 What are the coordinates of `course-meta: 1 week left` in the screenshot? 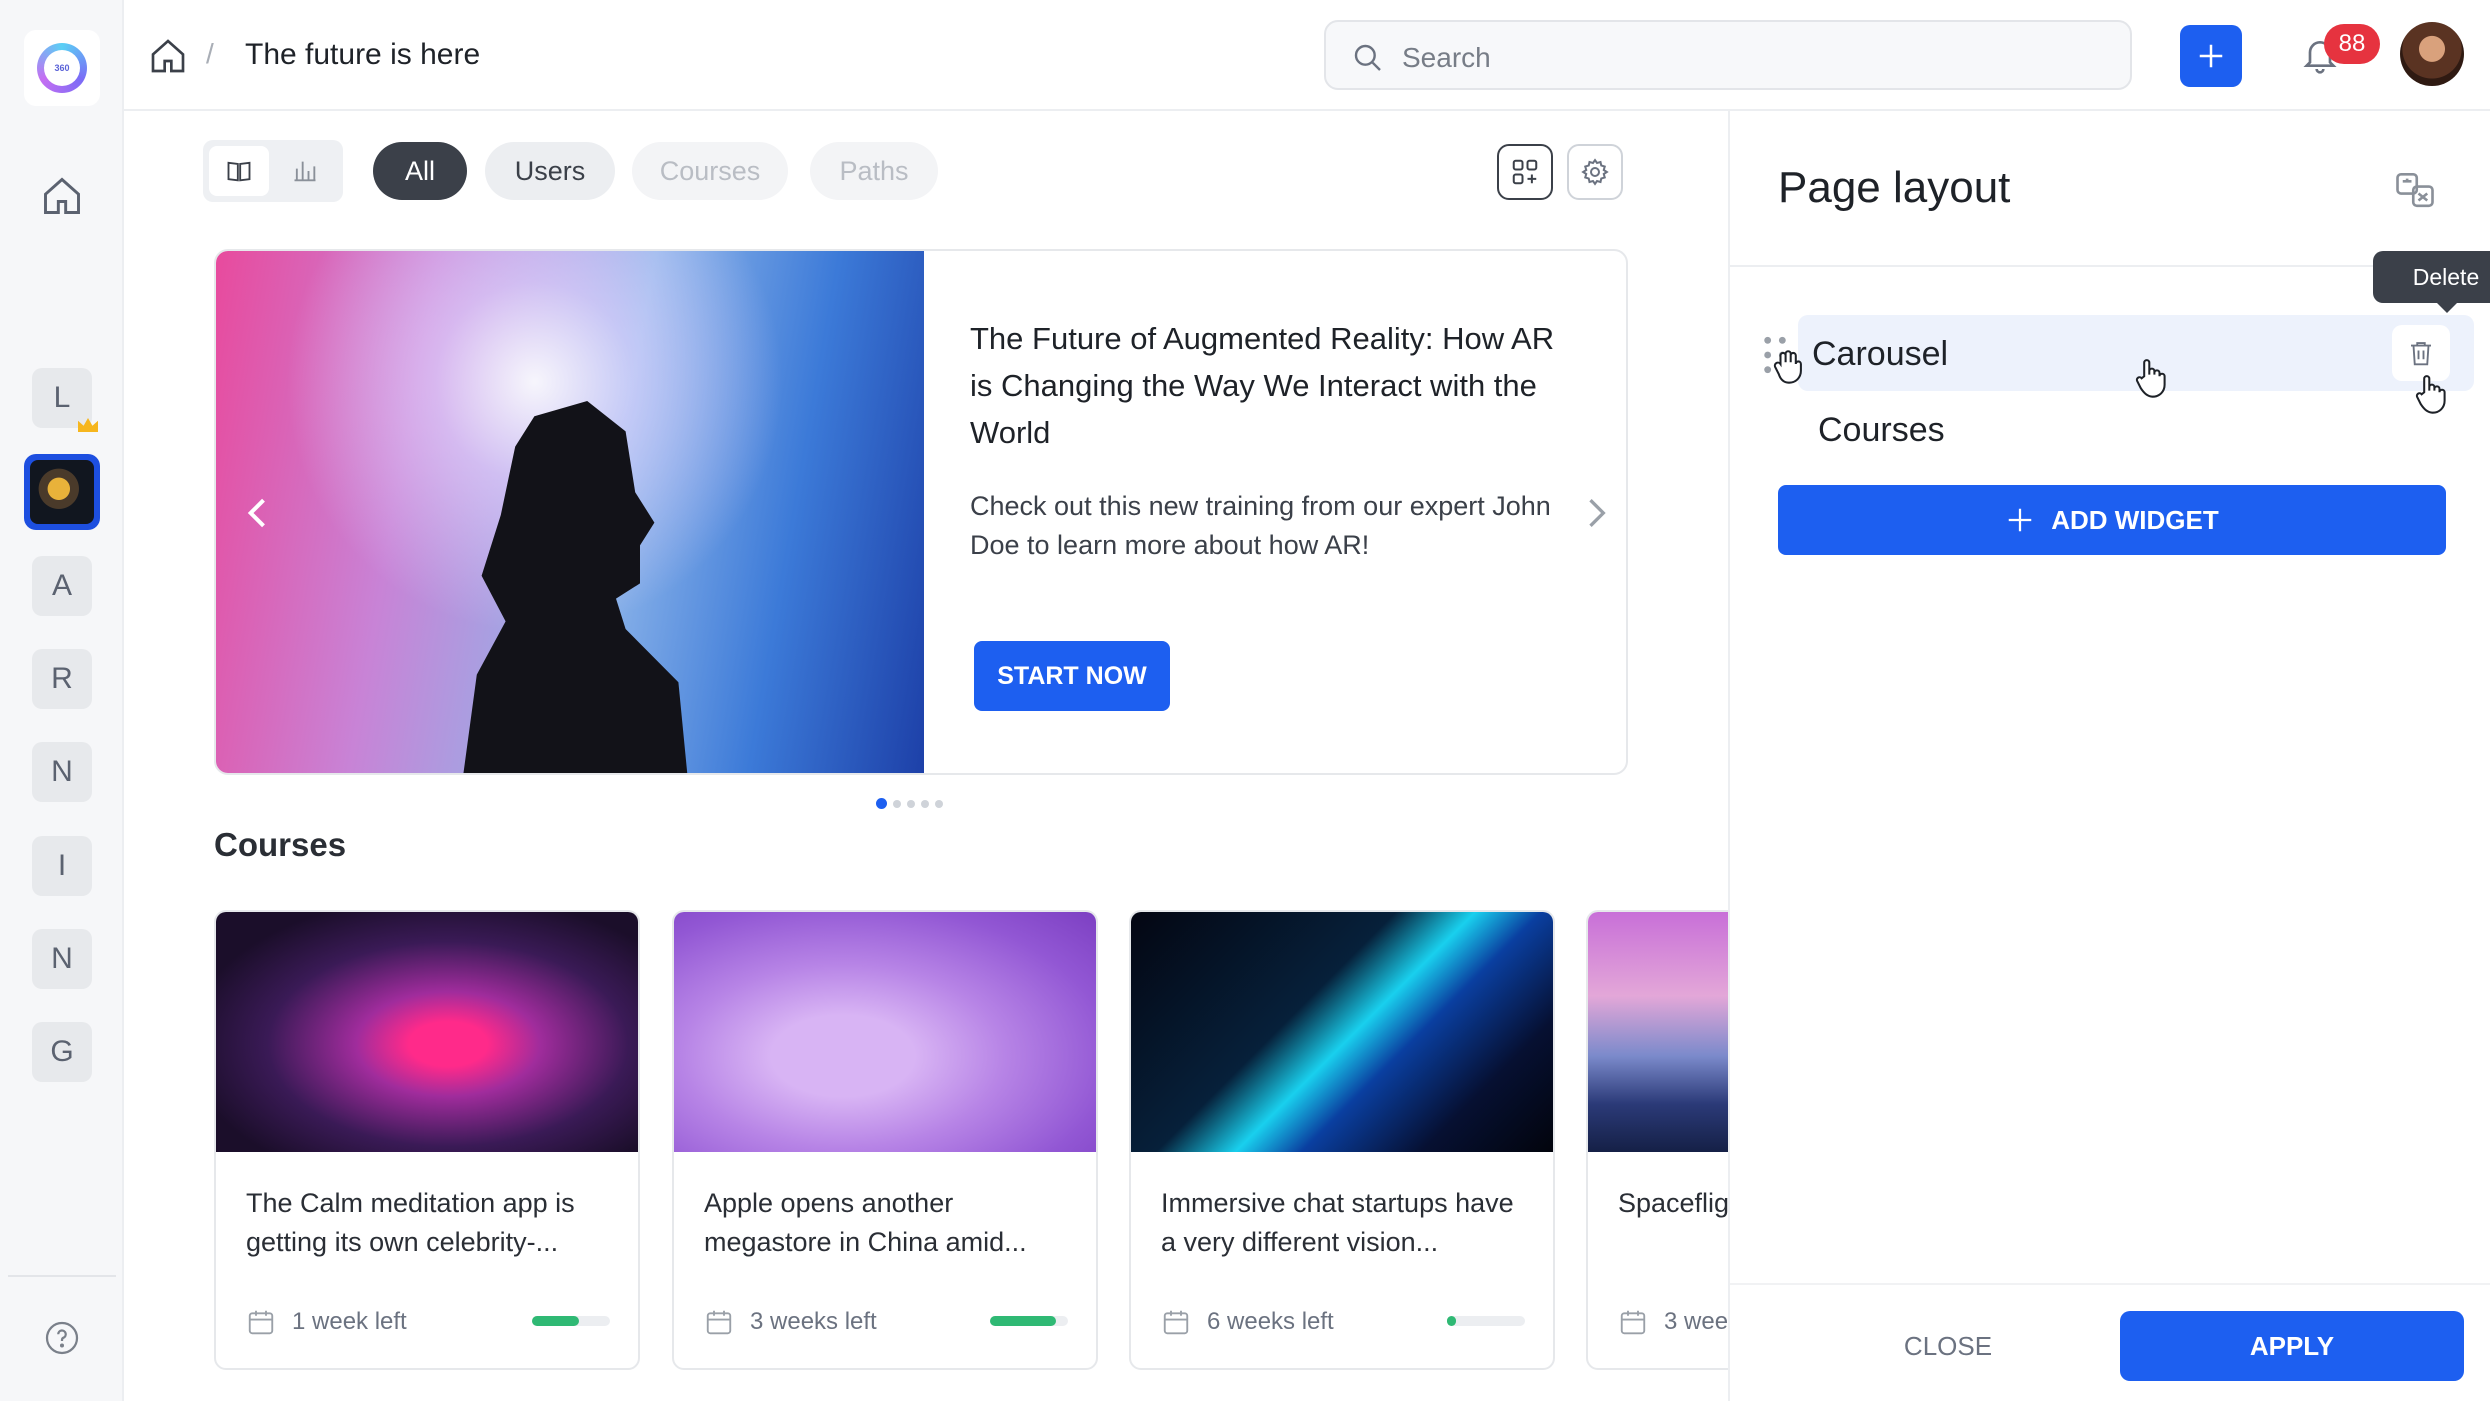 It's located at (326, 1322).